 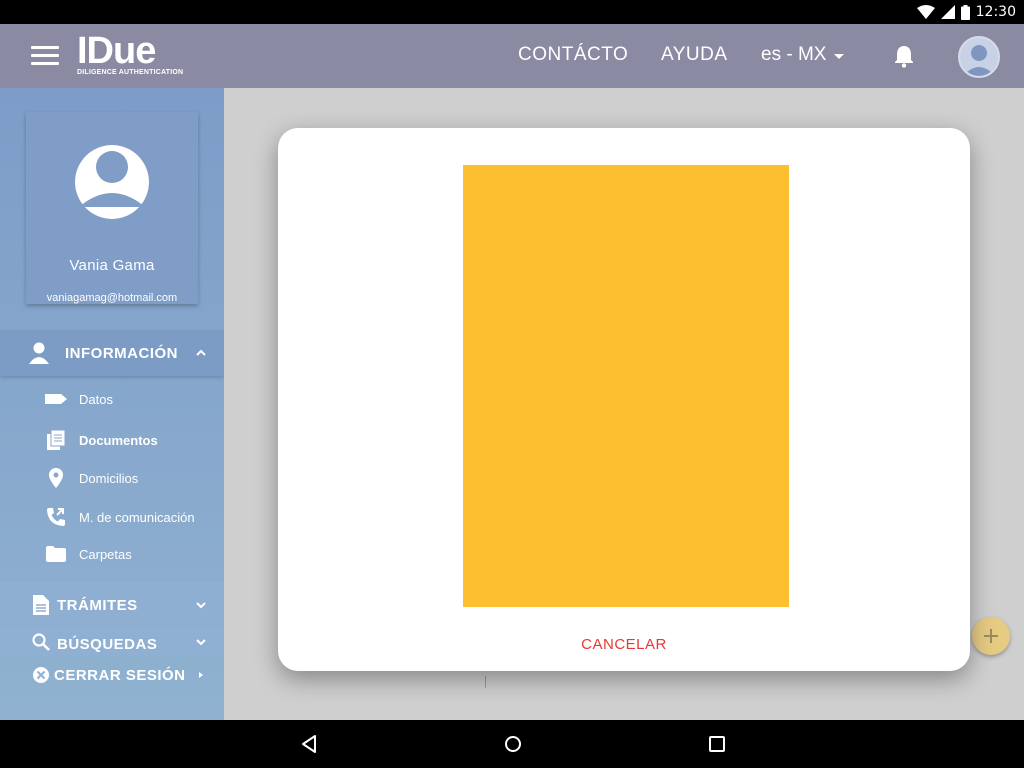 I want to click on close-circle-icon, so click(x=41, y=675).